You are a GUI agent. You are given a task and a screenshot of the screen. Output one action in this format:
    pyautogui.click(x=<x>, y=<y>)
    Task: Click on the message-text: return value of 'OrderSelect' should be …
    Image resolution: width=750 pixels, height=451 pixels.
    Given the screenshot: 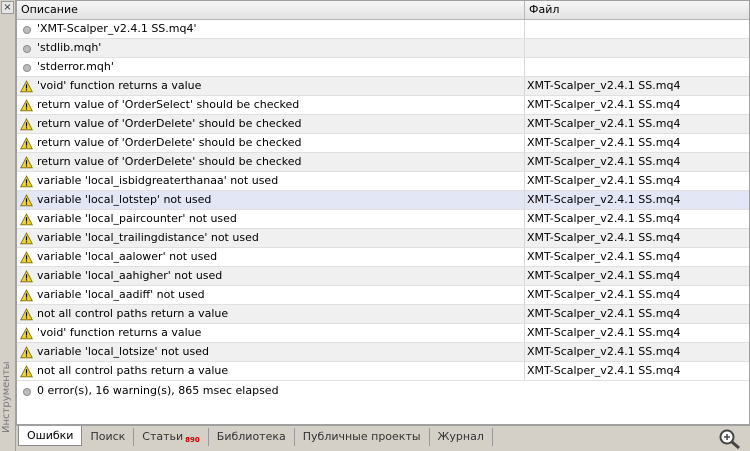 What is the action you would take?
    pyautogui.click(x=168, y=104)
    